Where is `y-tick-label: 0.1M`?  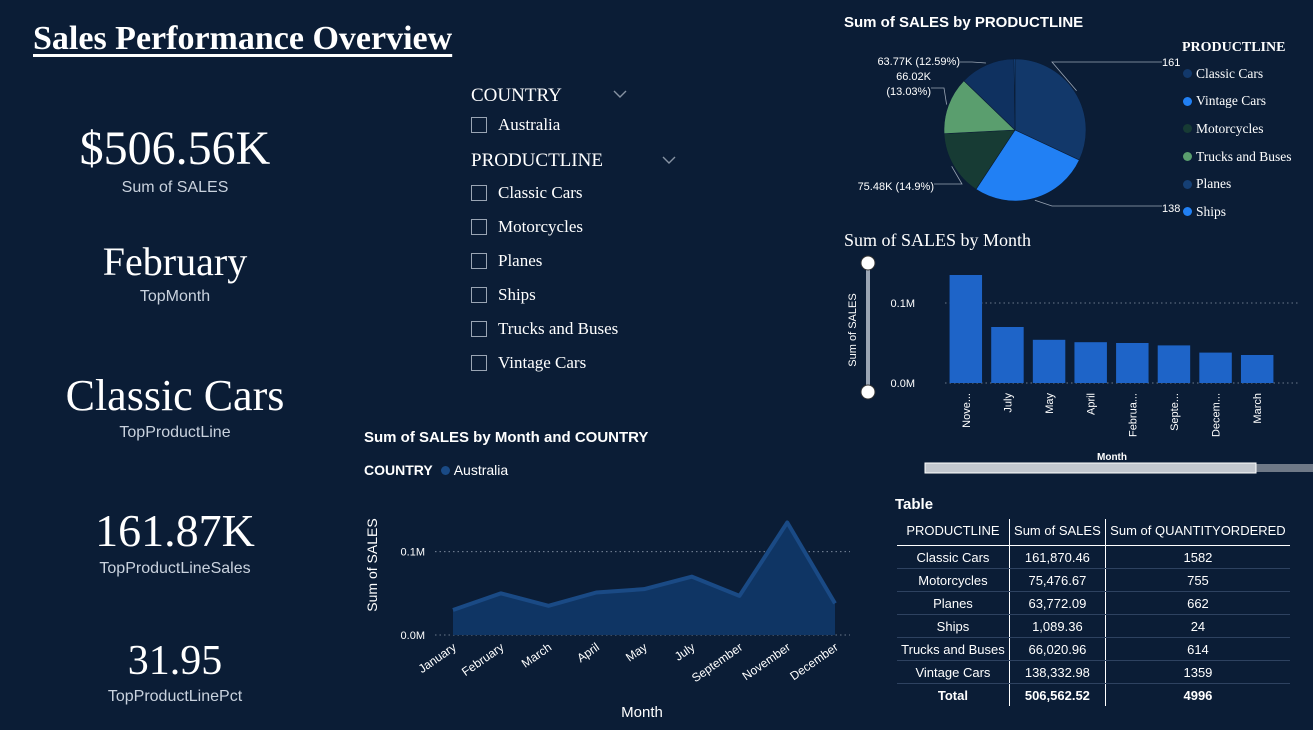
y-tick-label: 0.1M is located at coordinates (413, 553).